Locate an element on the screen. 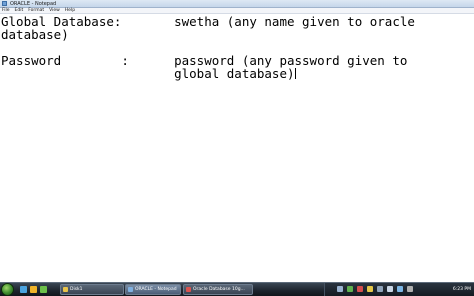 This screenshot has width=474, height=296. folder-icon is located at coordinates (65, 289).